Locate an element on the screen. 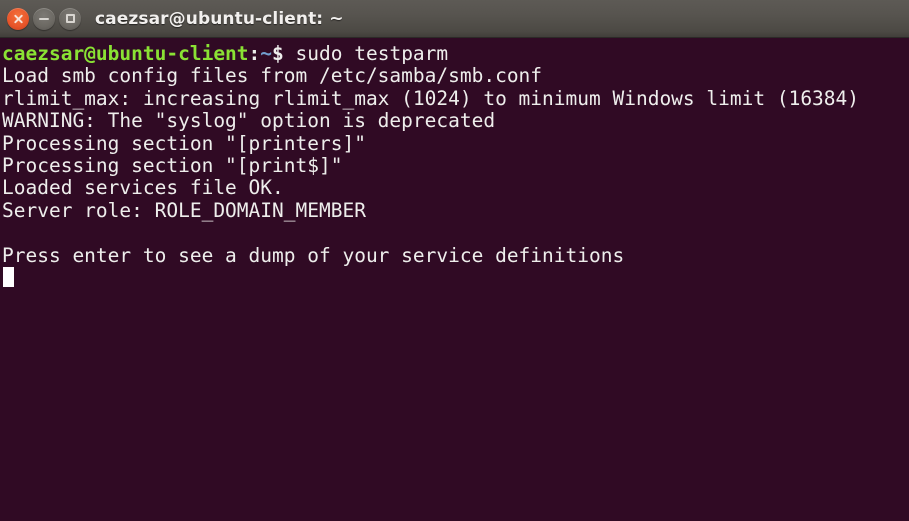  prompt-command: sudo testparm is located at coordinates (366, 53).